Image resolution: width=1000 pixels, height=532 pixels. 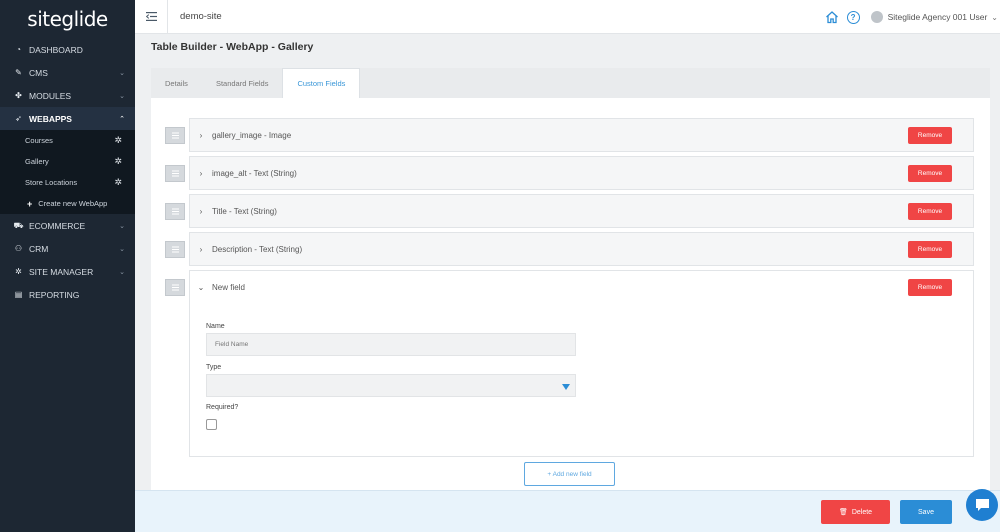 What do you see at coordinates (18, 294) in the screenshot?
I see `report-icon: ▤` at bounding box center [18, 294].